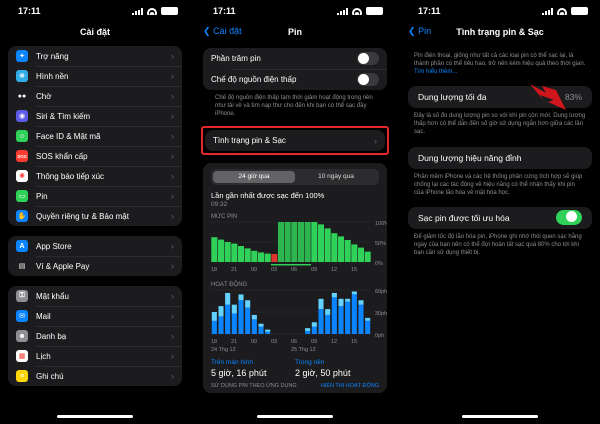  What do you see at coordinates (54, 246) in the screenshot?
I see `settings-item-label: App Store` at bounding box center [54, 246].